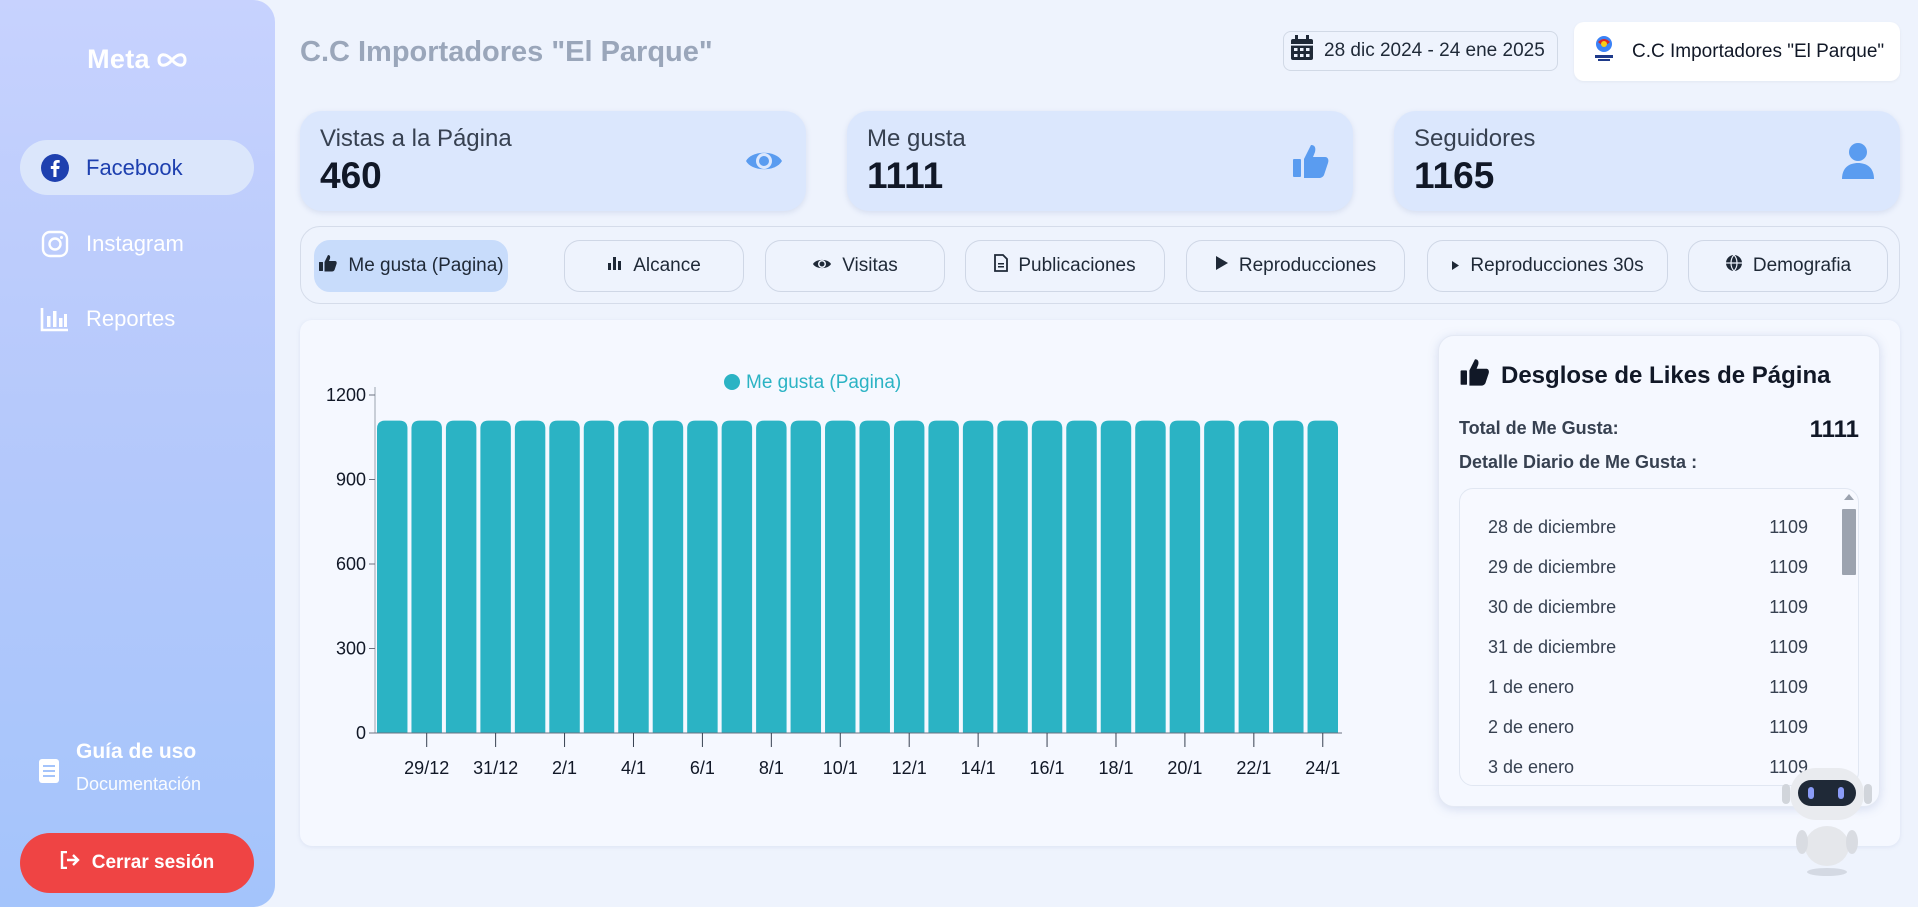  What do you see at coordinates (1849, 497) in the screenshot?
I see `scroll-up-icon` at bounding box center [1849, 497].